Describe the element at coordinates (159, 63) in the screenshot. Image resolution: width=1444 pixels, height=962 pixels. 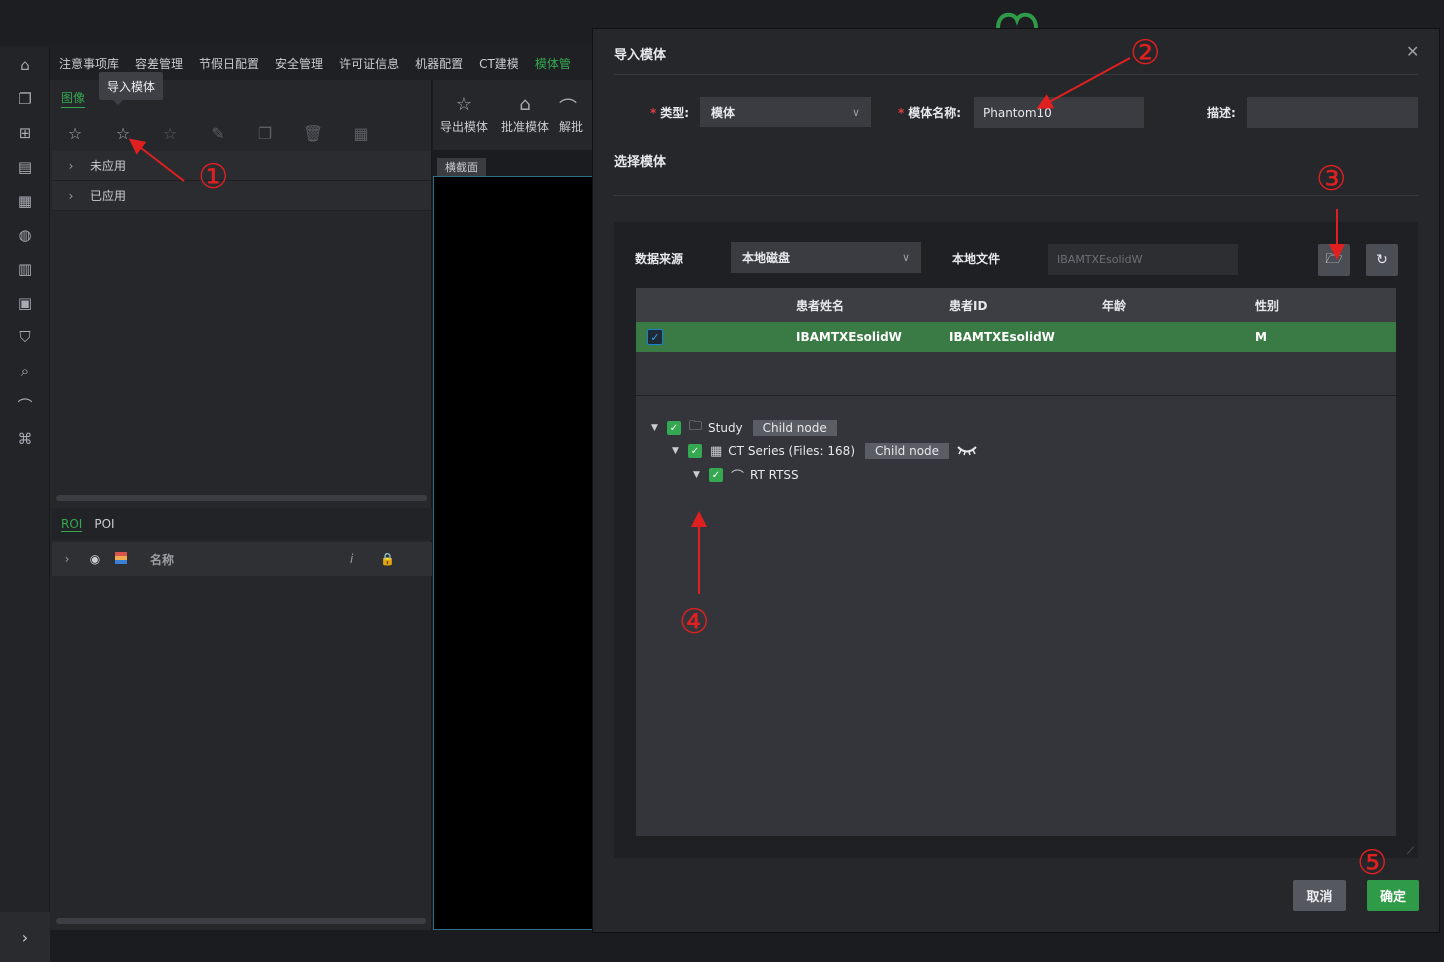
I see `menu-item: 容差管理` at that location.